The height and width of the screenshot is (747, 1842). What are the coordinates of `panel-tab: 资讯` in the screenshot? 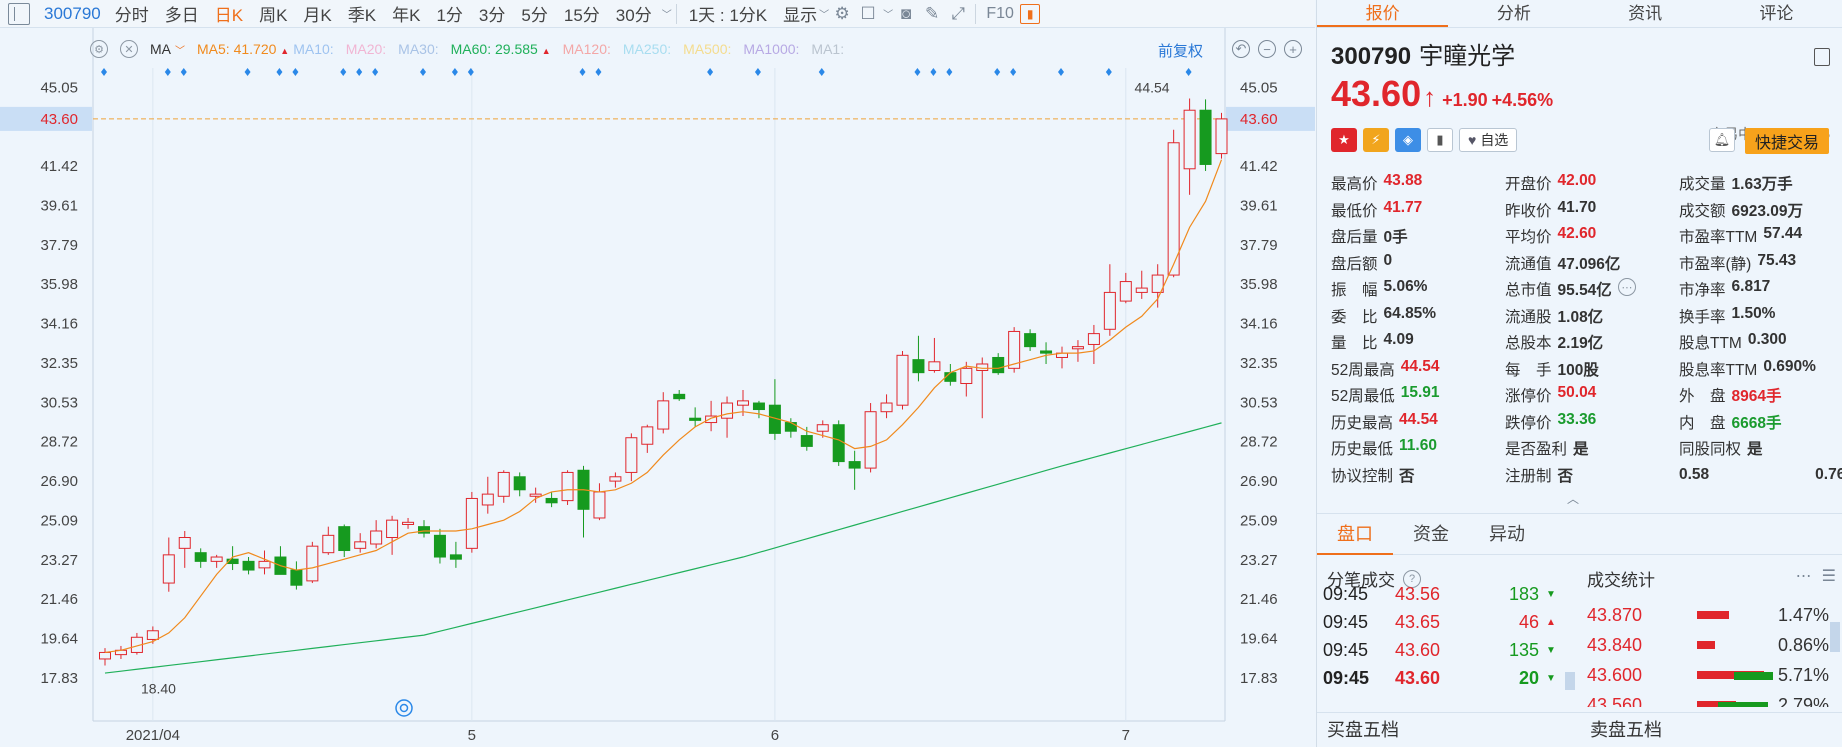 It's located at (1645, 13).